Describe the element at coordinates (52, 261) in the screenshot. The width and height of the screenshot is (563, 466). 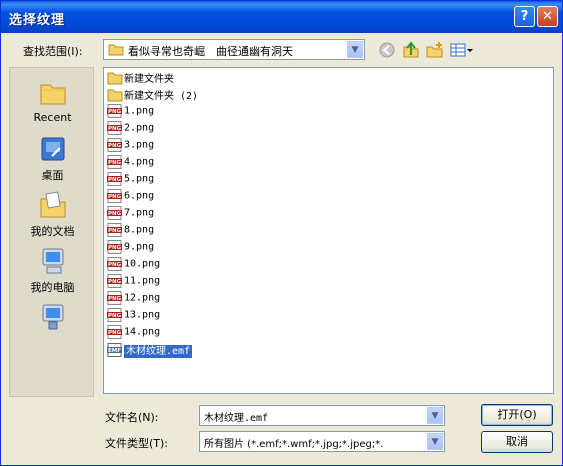
I see `my-computer-icon` at that location.